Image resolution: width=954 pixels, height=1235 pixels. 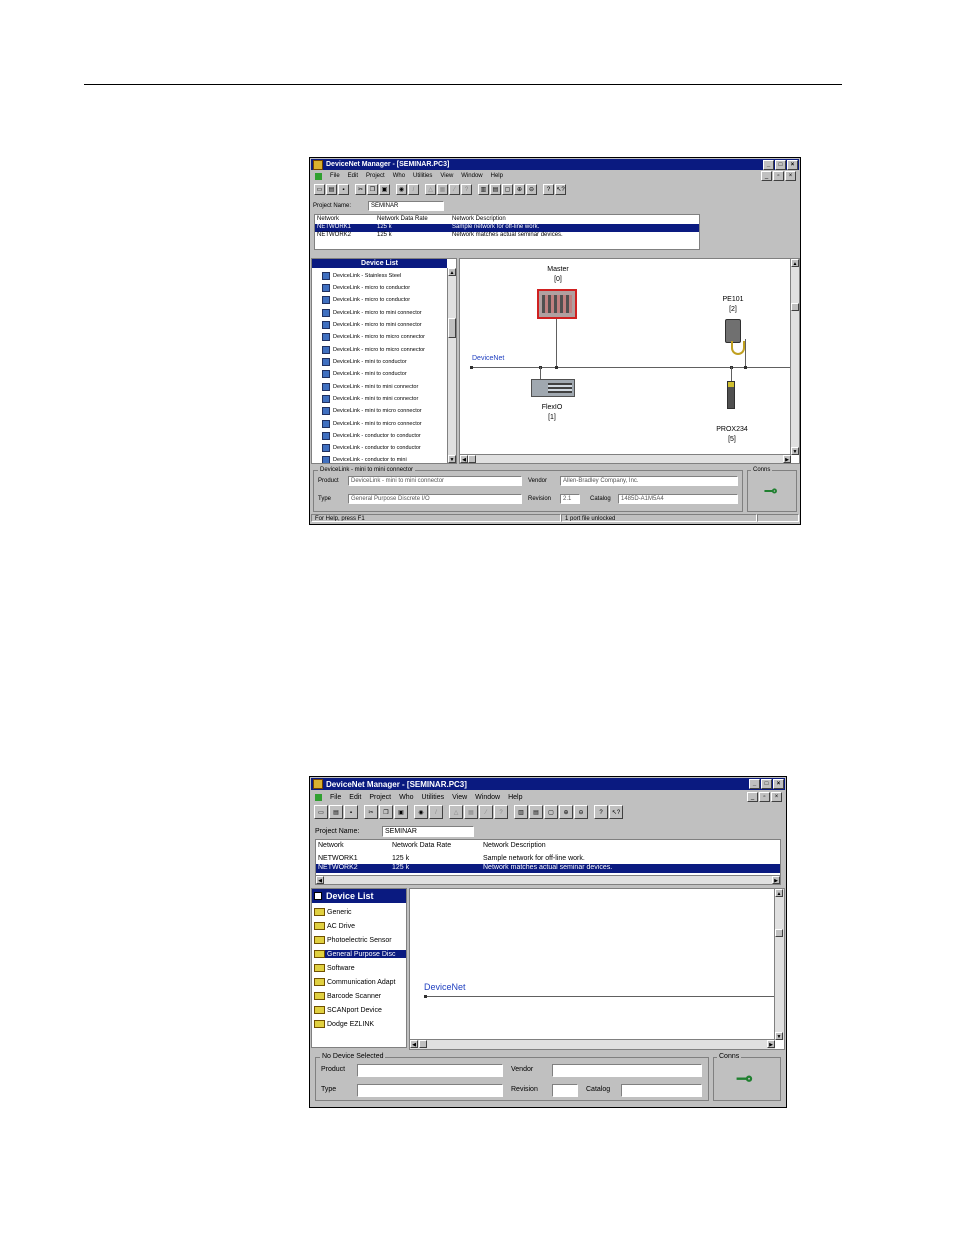 I want to click on scanner-device-icon, so click(x=557, y=304).